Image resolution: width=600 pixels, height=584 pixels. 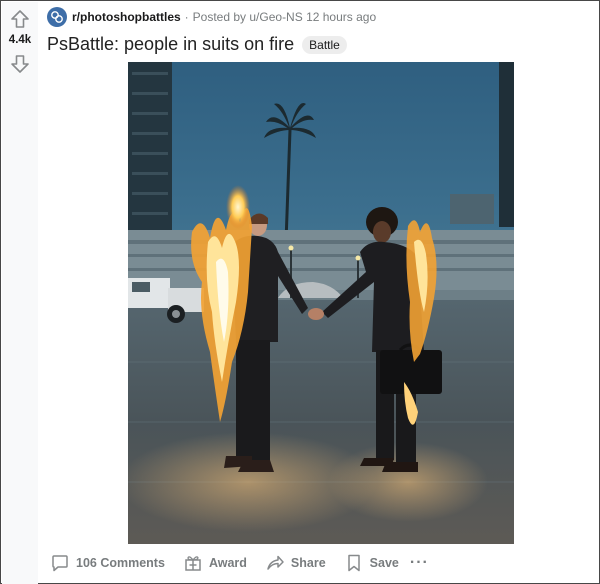 I want to click on vote-column: 4.4k, so click(x=20, y=293).